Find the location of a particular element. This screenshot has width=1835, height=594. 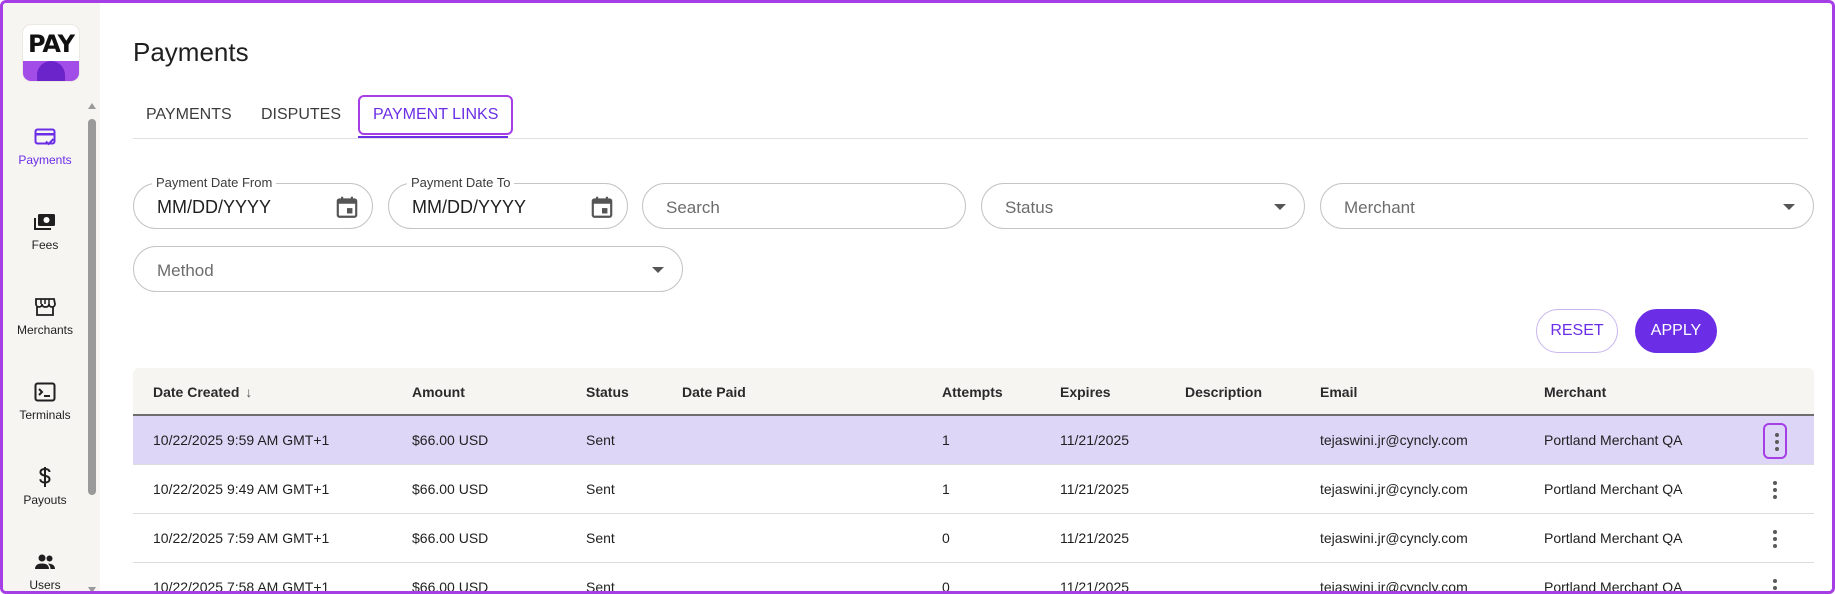

sidebar-item-users: Users is located at coordinates (45, 565).